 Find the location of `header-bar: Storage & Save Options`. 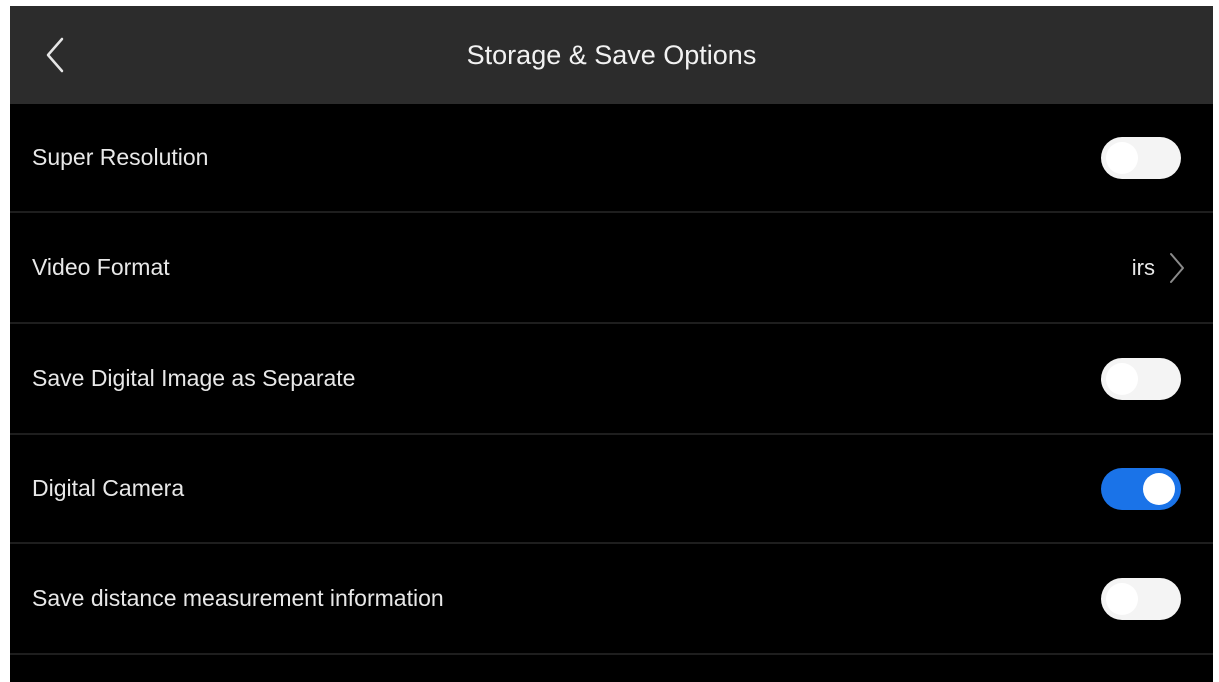

header-bar: Storage & Save Options is located at coordinates (611, 55).